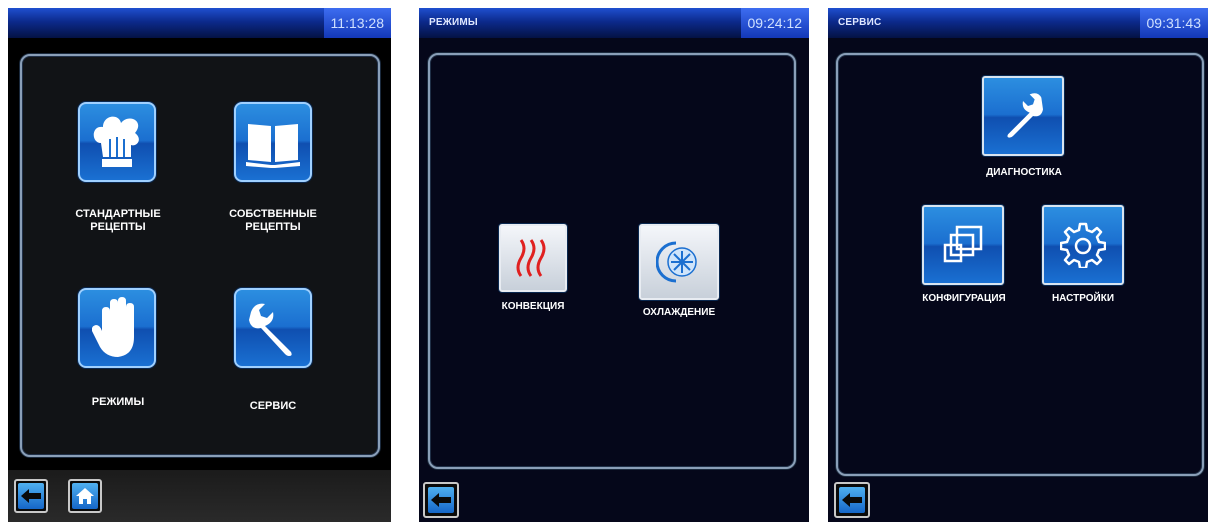  I want to click on standard-recipes-button, so click(117, 142).